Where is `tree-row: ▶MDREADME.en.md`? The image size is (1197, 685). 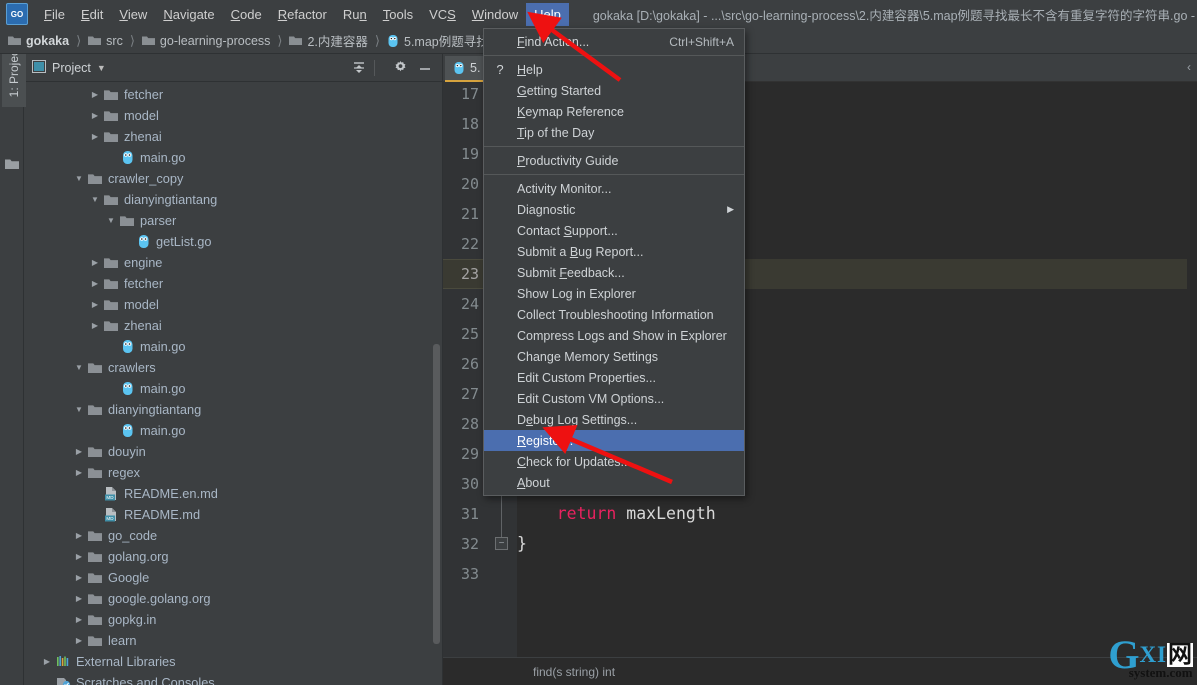
tree-row: ▶MDREADME.en.md is located at coordinates (233, 493).